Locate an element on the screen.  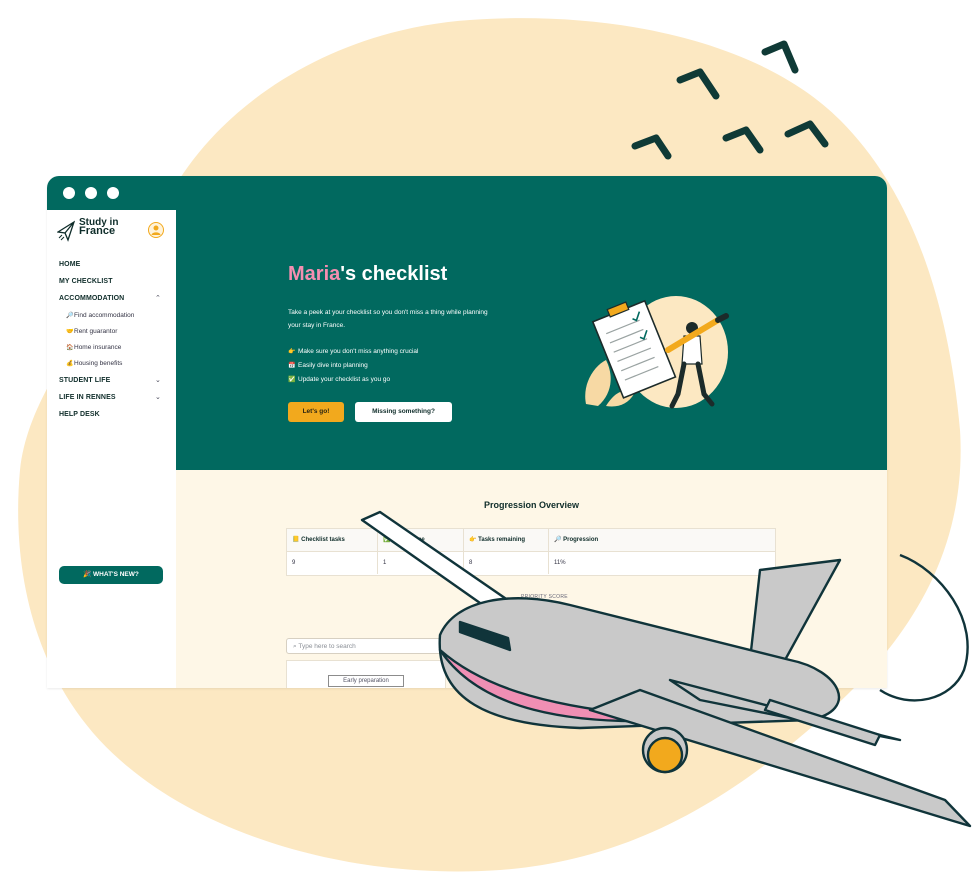
checklist-illustration is located at coordinates (657, 352).